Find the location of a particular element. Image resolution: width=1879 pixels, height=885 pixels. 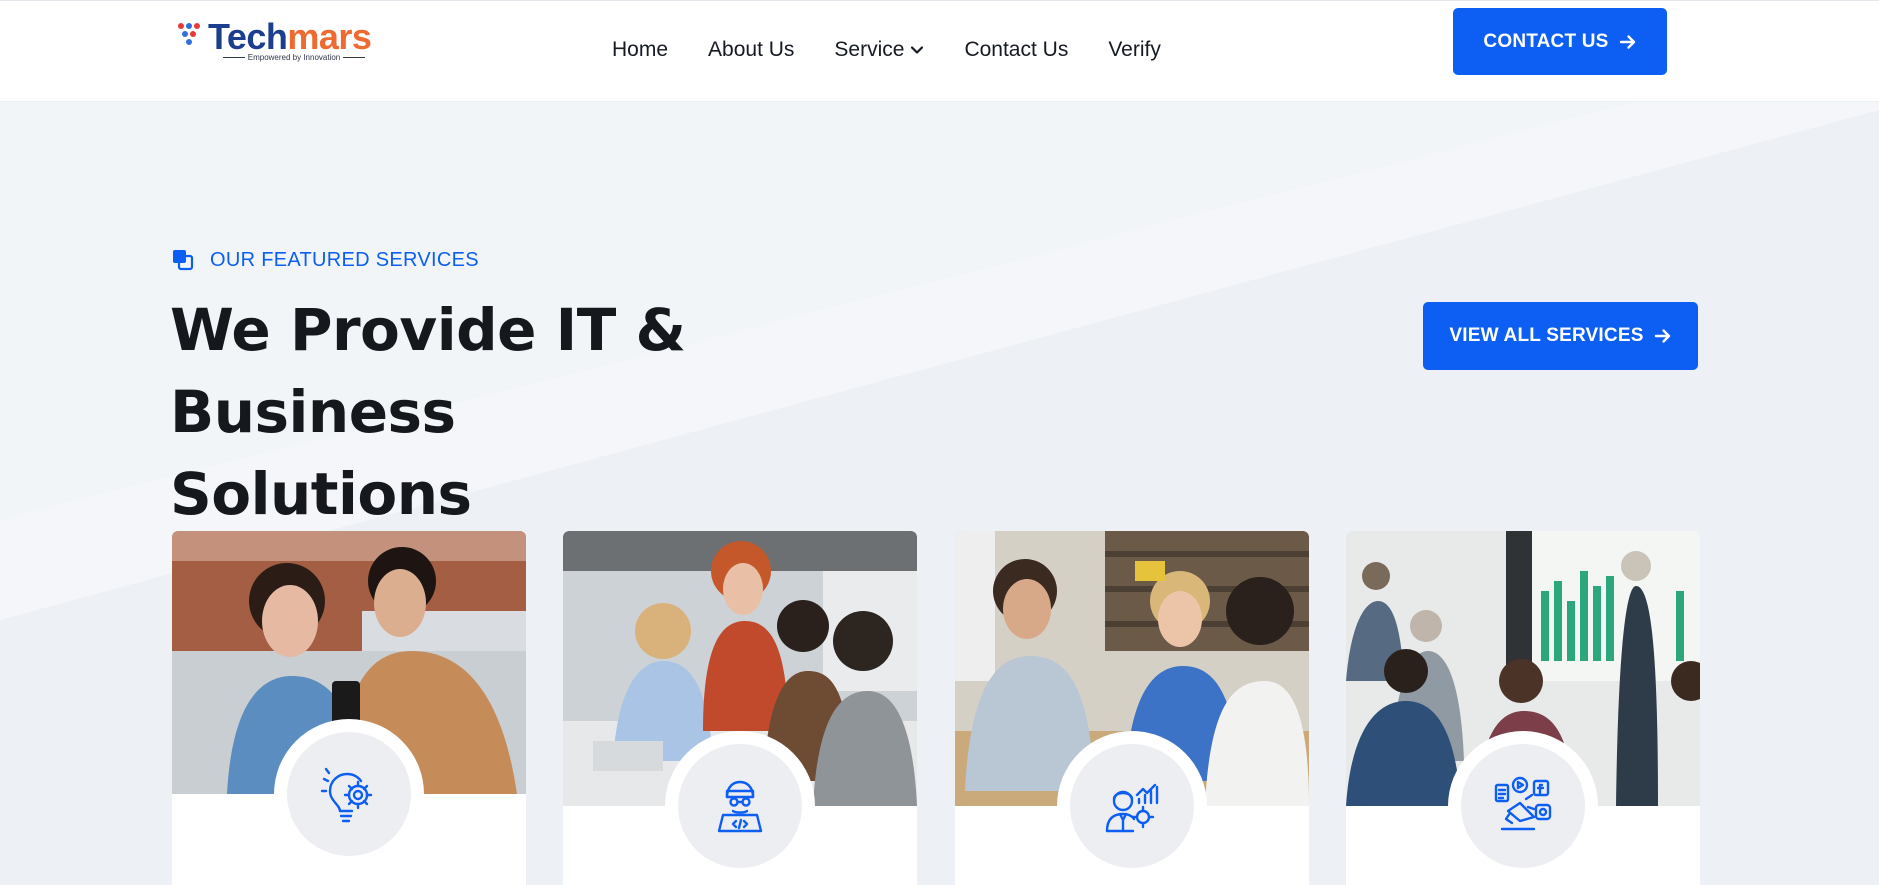

business-analyst-icon is located at coordinates (1132, 808).